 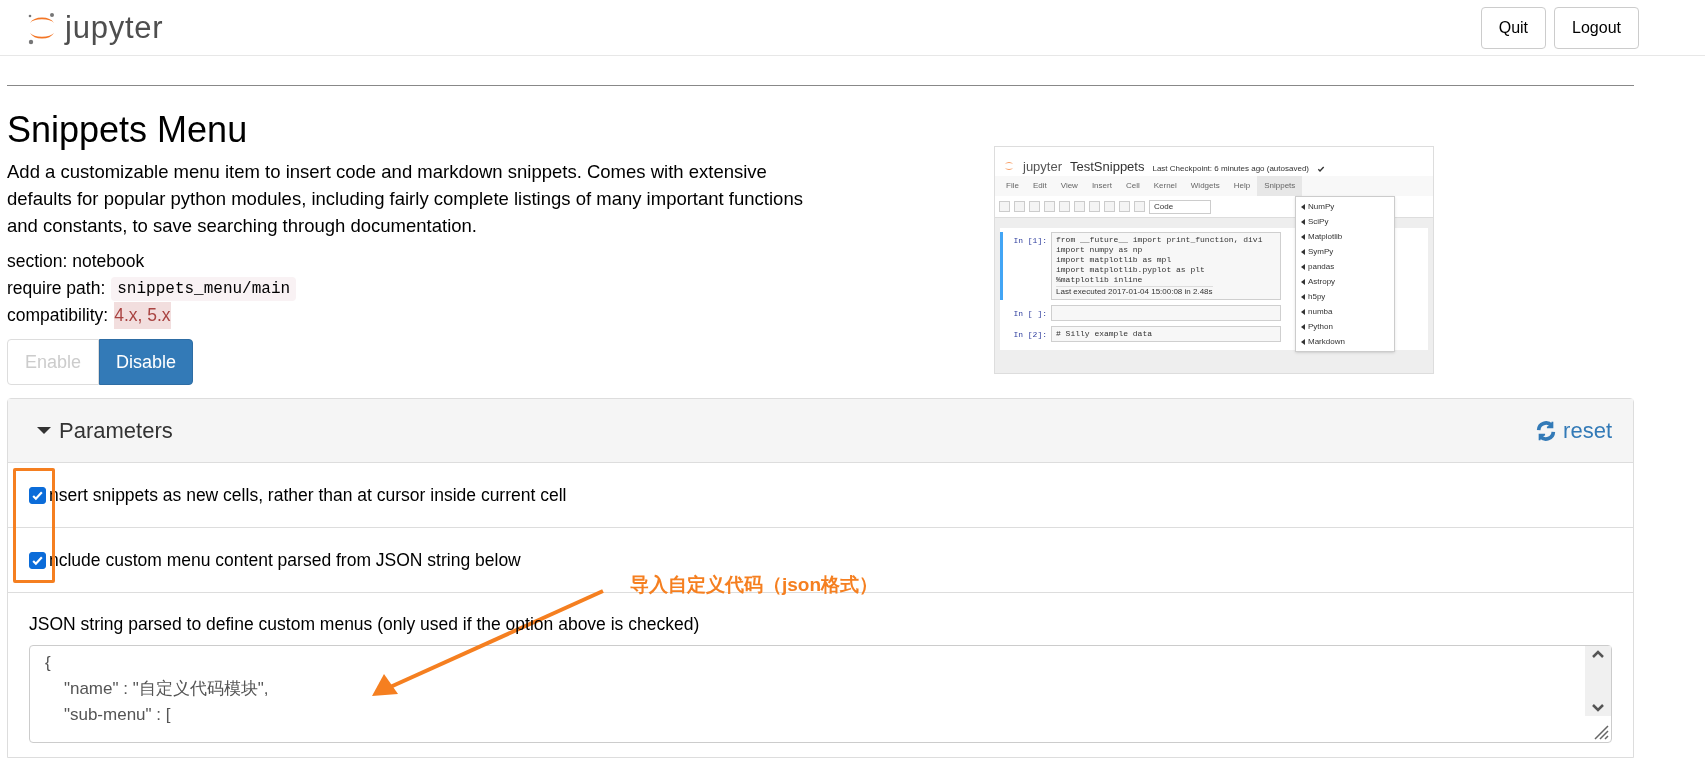 What do you see at coordinates (1321, 206) in the screenshot?
I see `dropdown-item: NumPy` at bounding box center [1321, 206].